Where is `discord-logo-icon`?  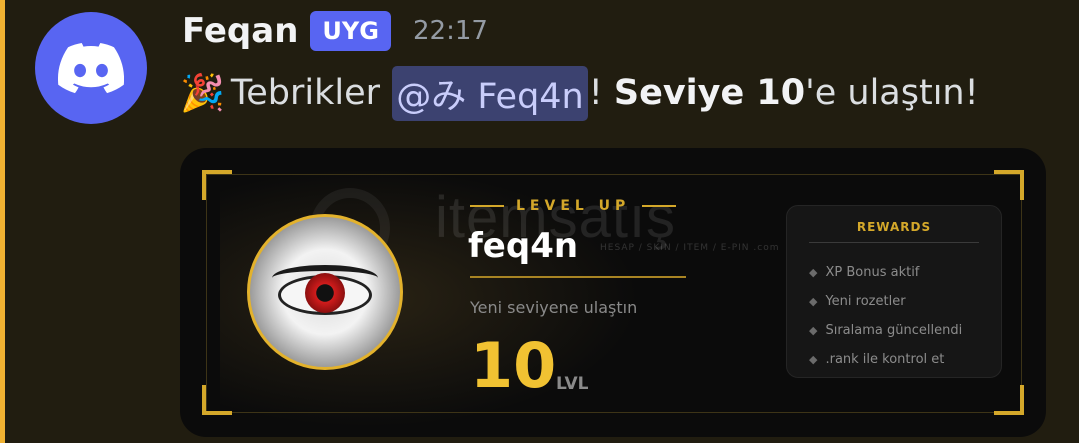 discord-logo-icon is located at coordinates (91, 68).